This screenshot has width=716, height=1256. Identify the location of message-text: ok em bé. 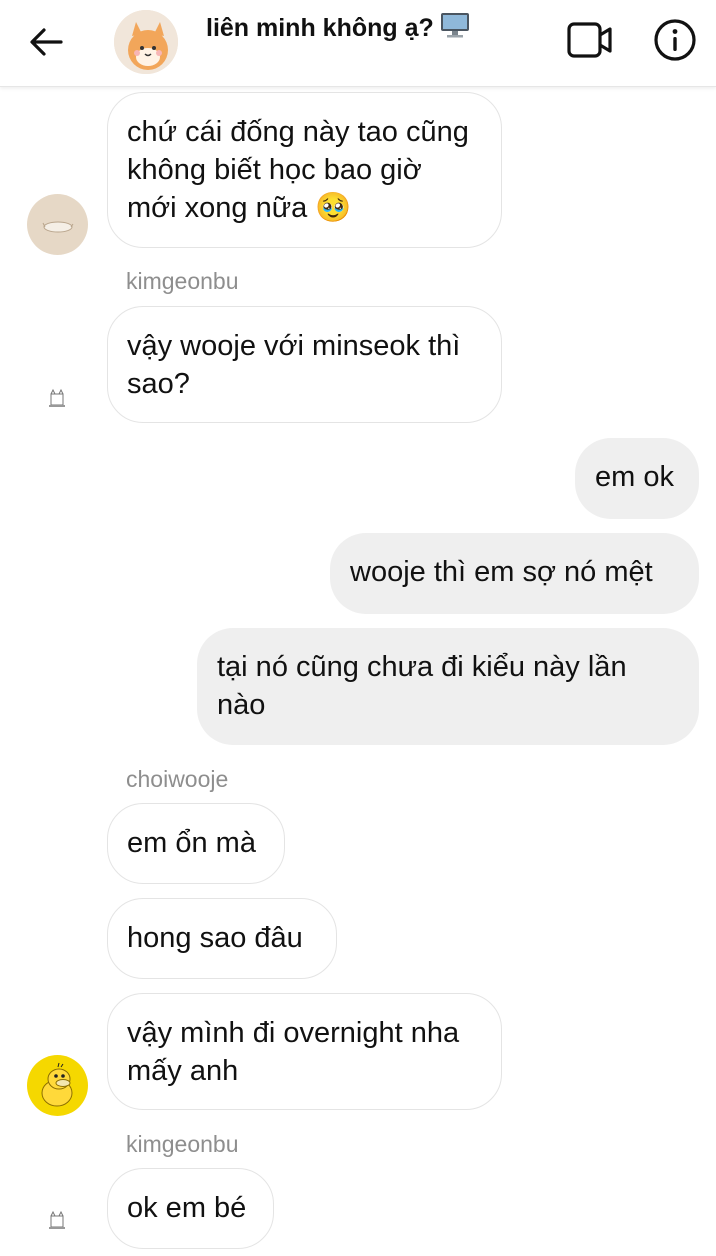
(187, 1208).